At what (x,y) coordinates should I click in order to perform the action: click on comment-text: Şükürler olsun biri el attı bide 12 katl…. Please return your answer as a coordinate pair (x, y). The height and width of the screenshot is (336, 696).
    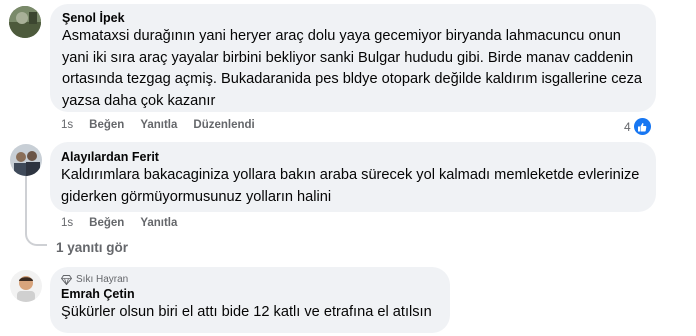
    Looking at the image, I should click on (246, 312).